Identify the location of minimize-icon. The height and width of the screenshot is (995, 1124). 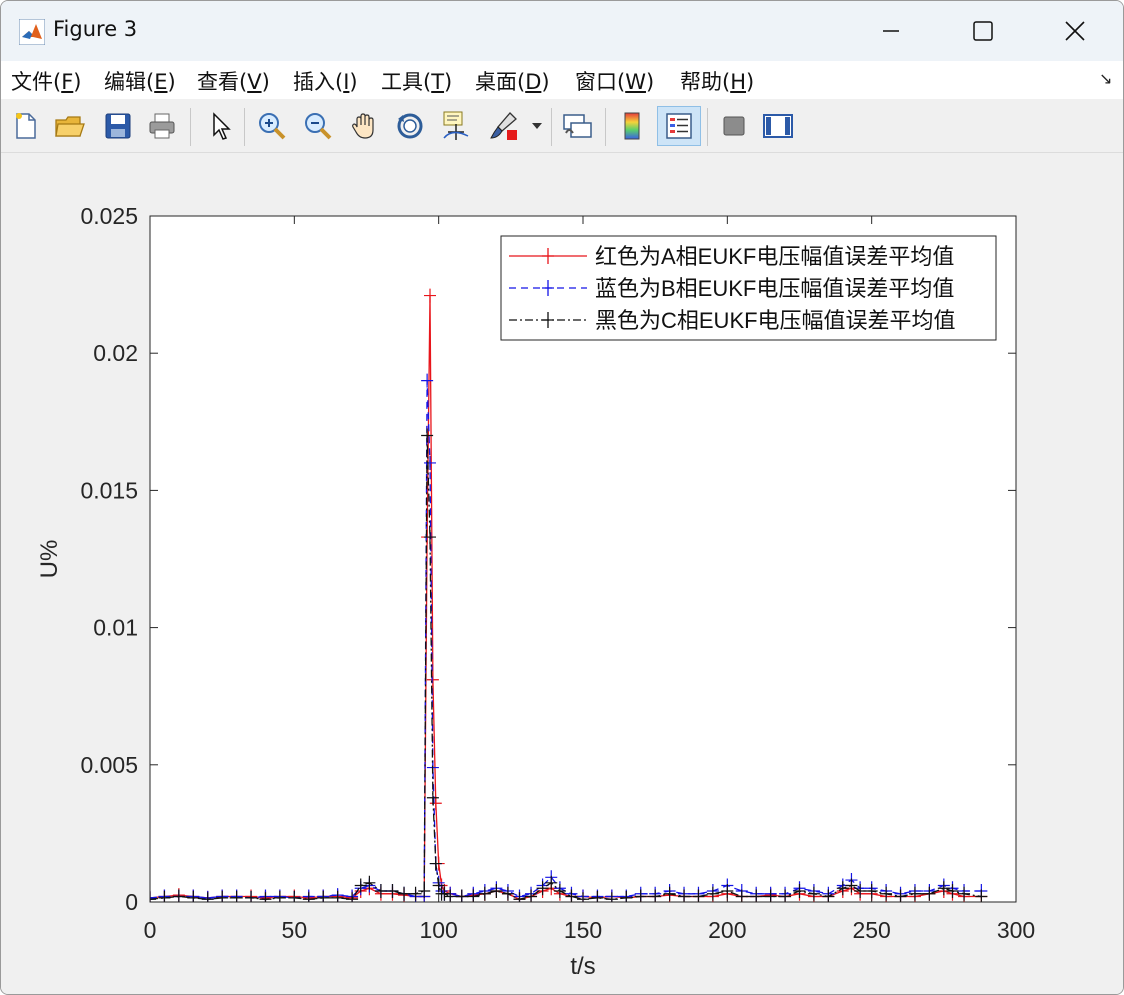
(891, 31).